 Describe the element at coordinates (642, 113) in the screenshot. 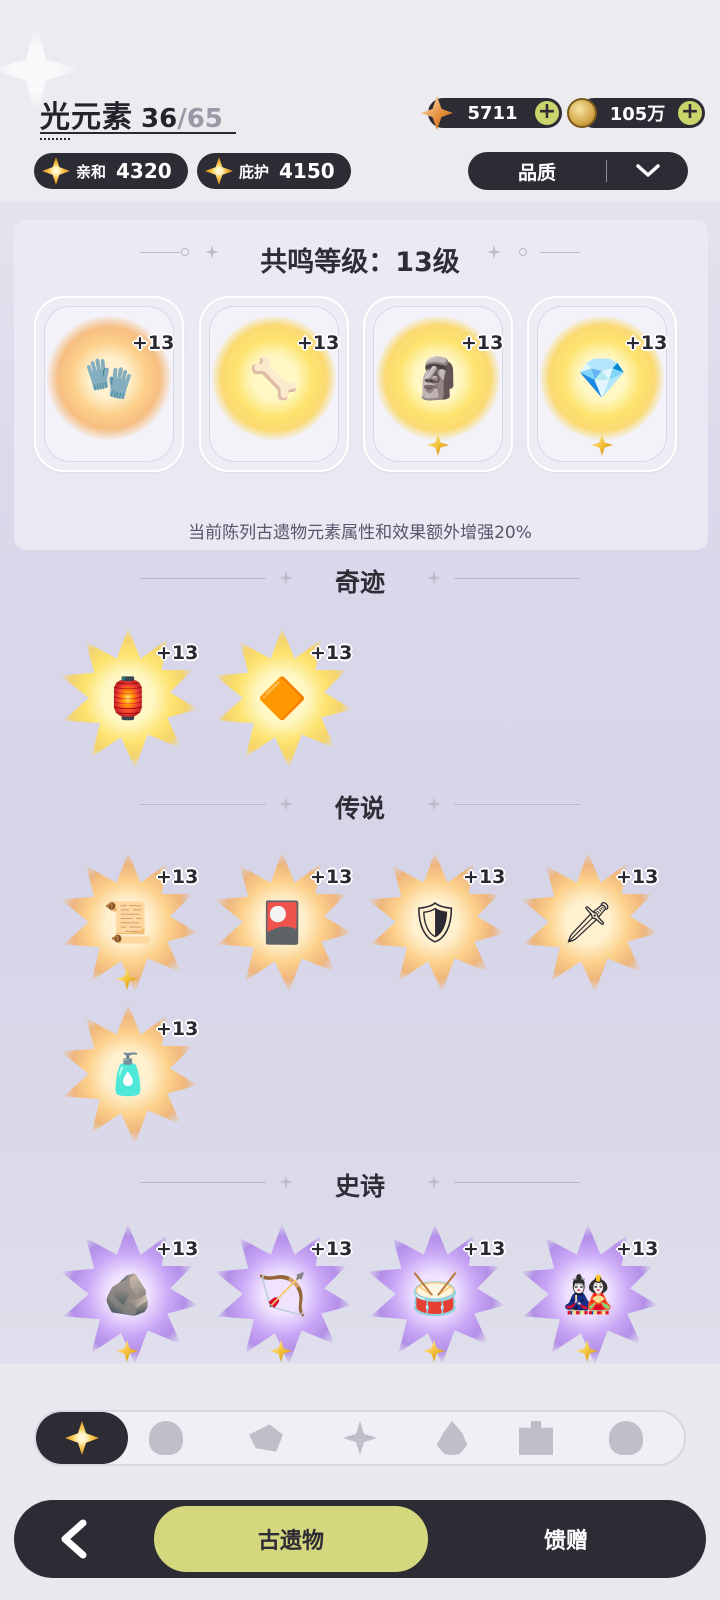

I see `coin-currency: 105万 +` at that location.